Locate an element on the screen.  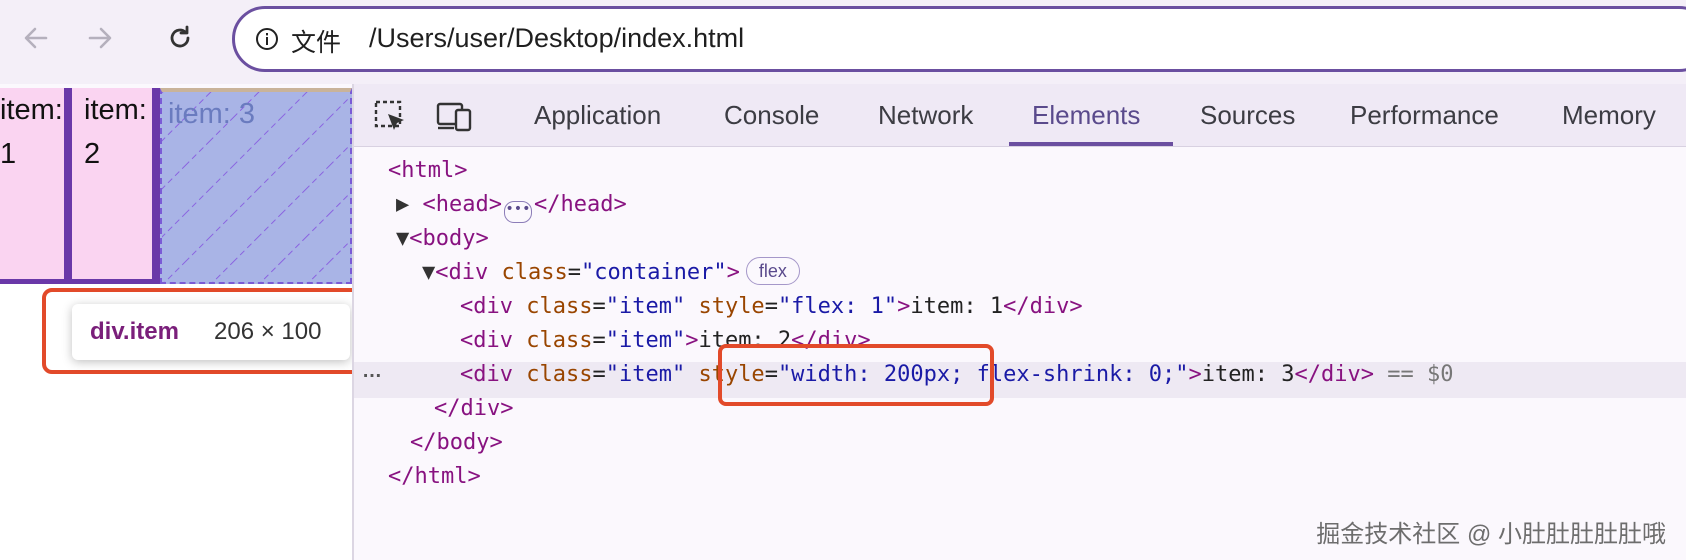
tab-console: Console is located at coordinates (771, 115).